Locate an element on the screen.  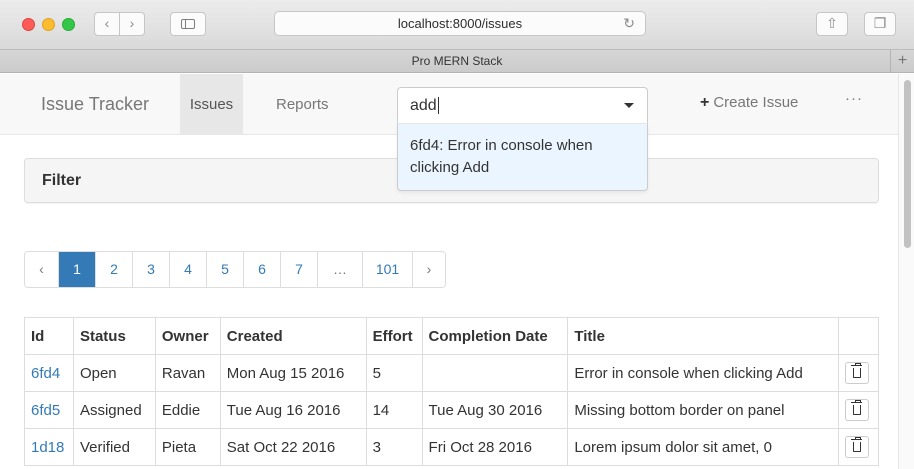
issue-owner: Ravan is located at coordinates (187, 373).